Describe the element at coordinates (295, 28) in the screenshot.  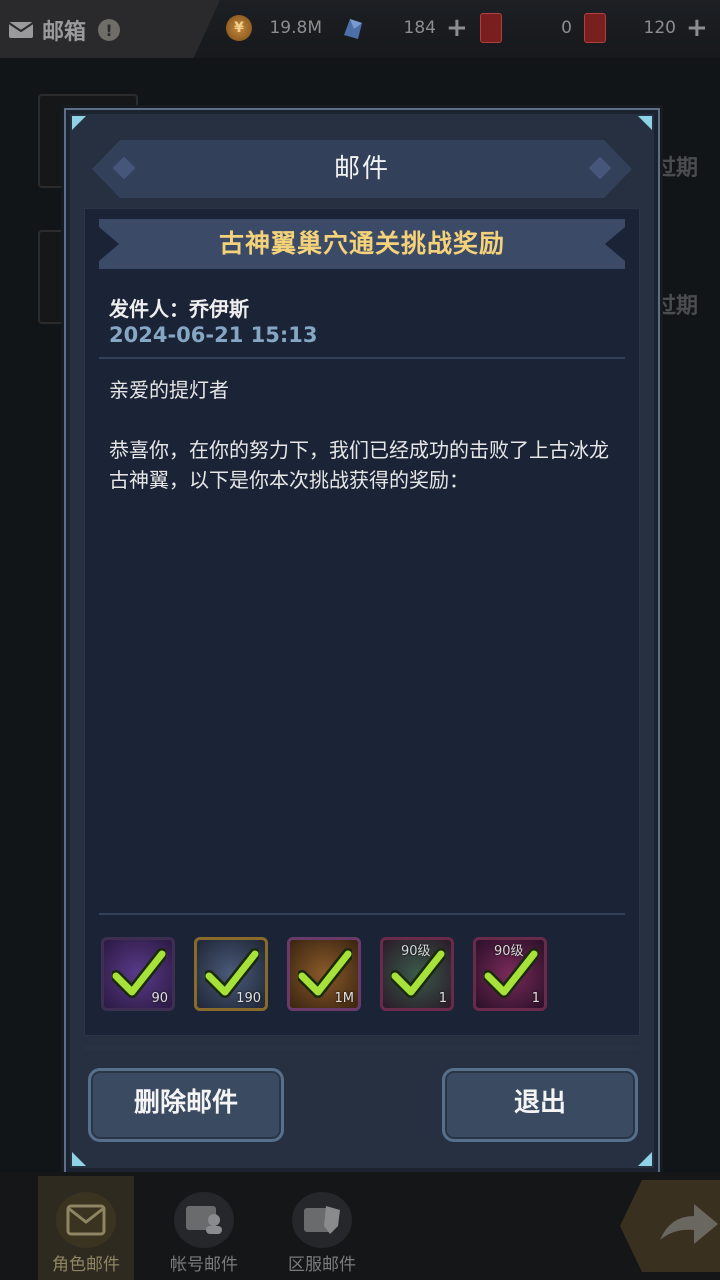
I see `gold-value: 19.8M` at that location.